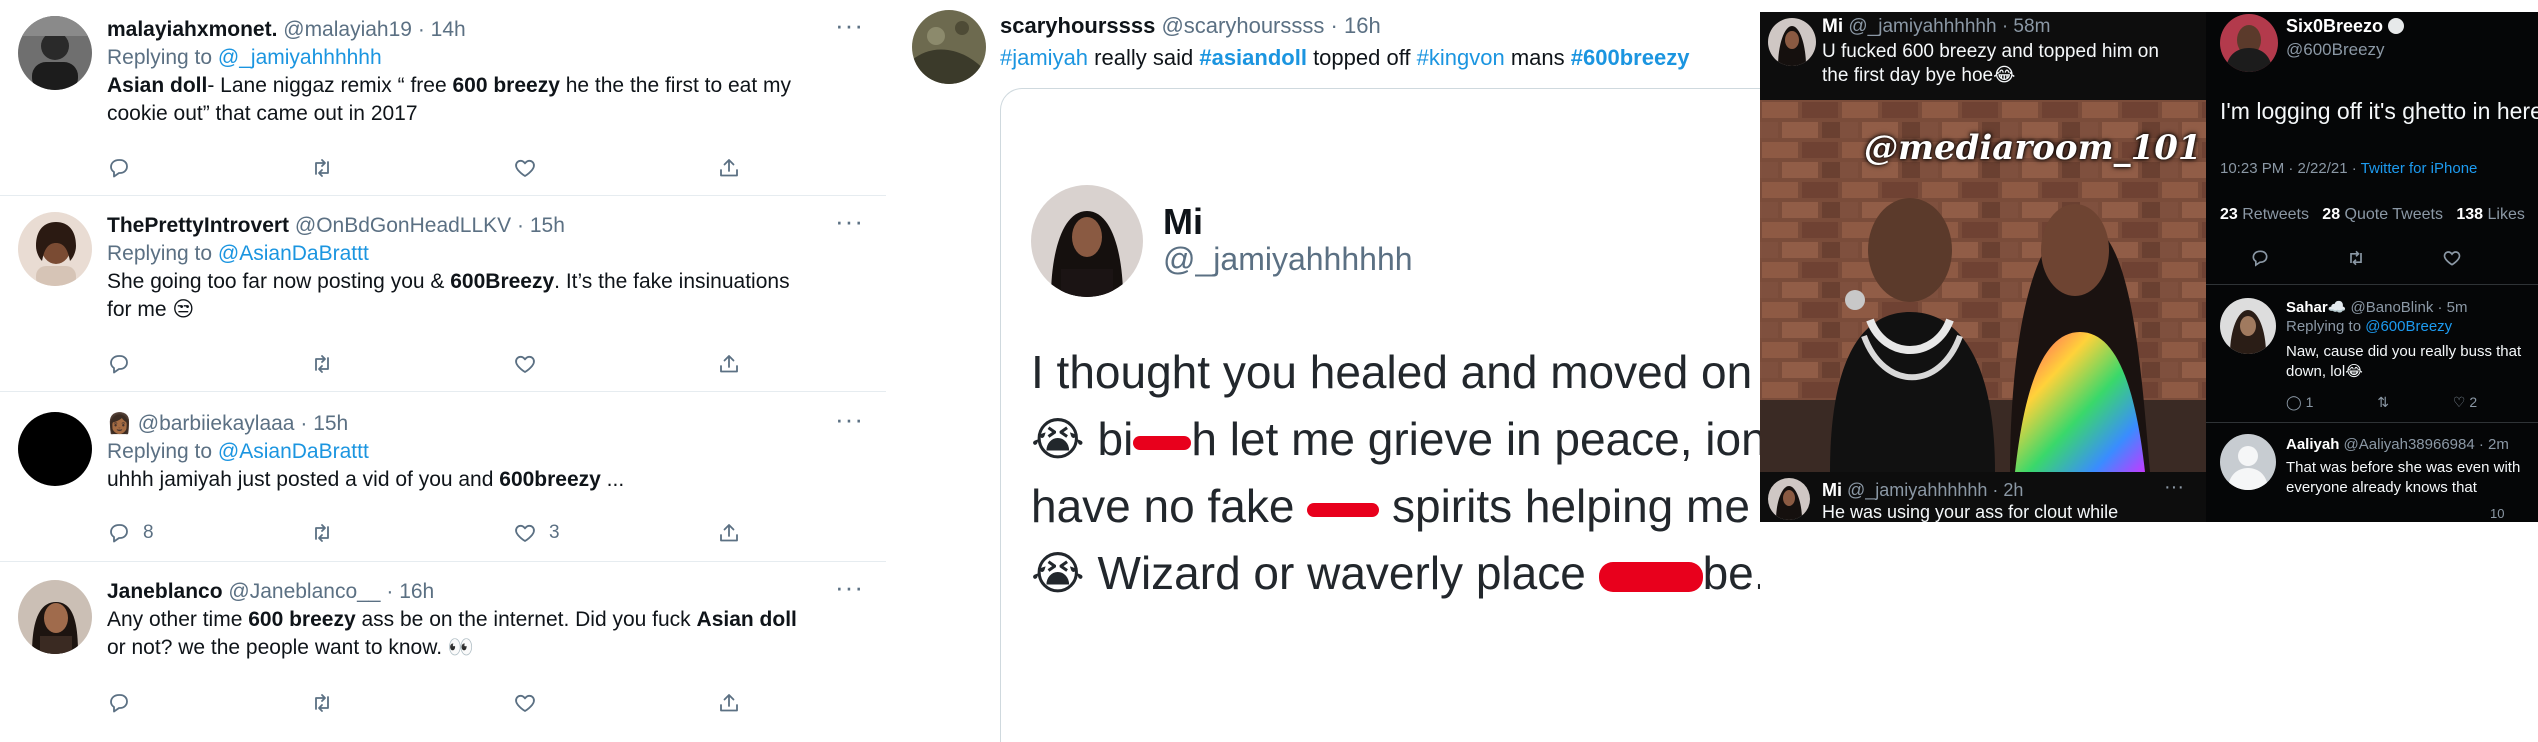 This screenshot has height=742, width=2538. Describe the element at coordinates (1044, 57) in the screenshot. I see `hashtag-link: #jamiyah` at that location.